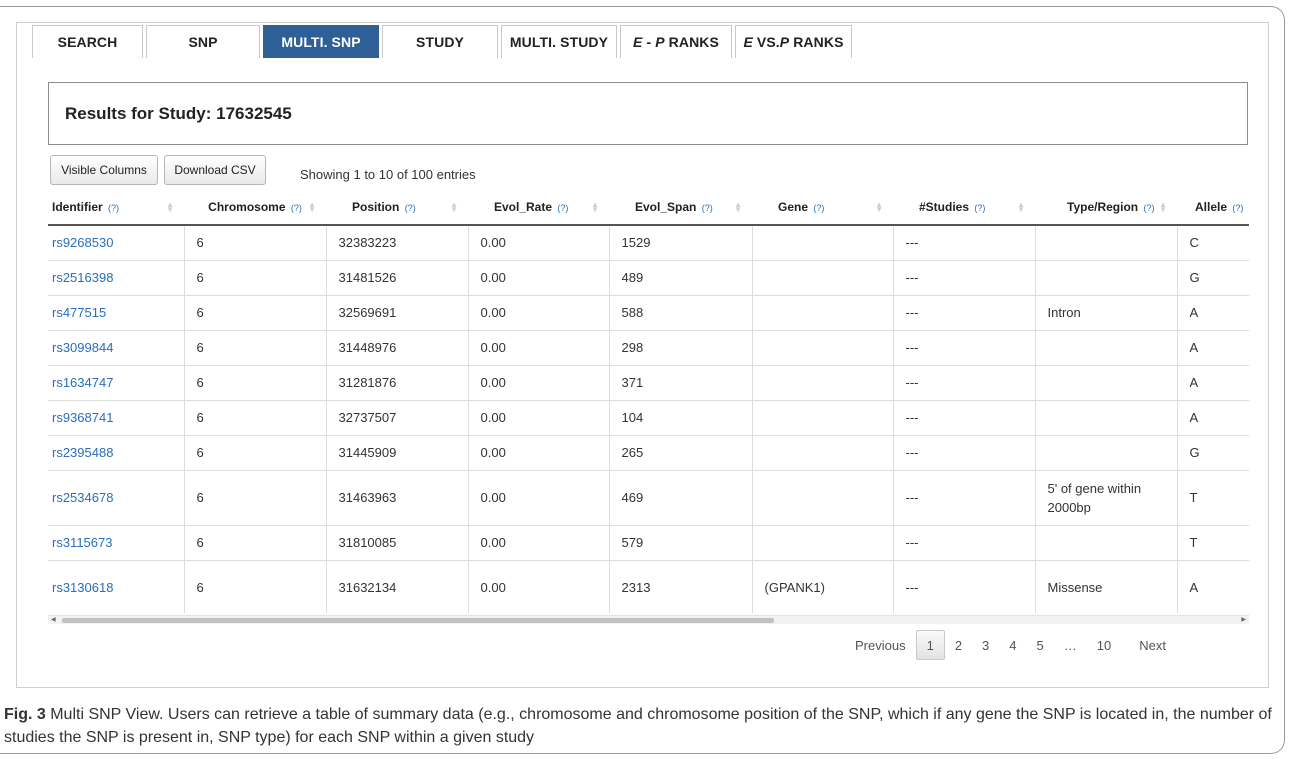 This screenshot has height=759, width=1289. I want to click on page-5-button: 5, so click(1040, 645).